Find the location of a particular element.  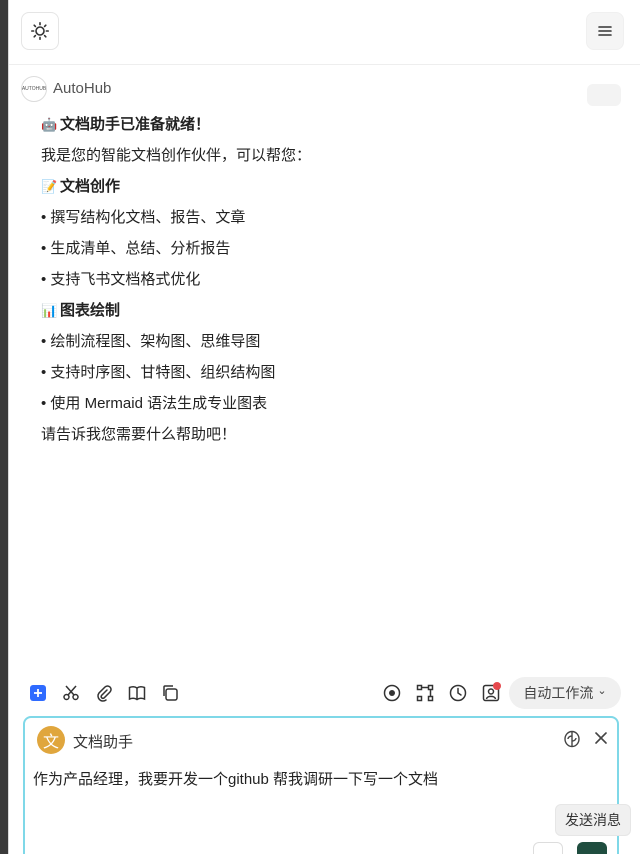

theme-toggle-button is located at coordinates (40, 31).